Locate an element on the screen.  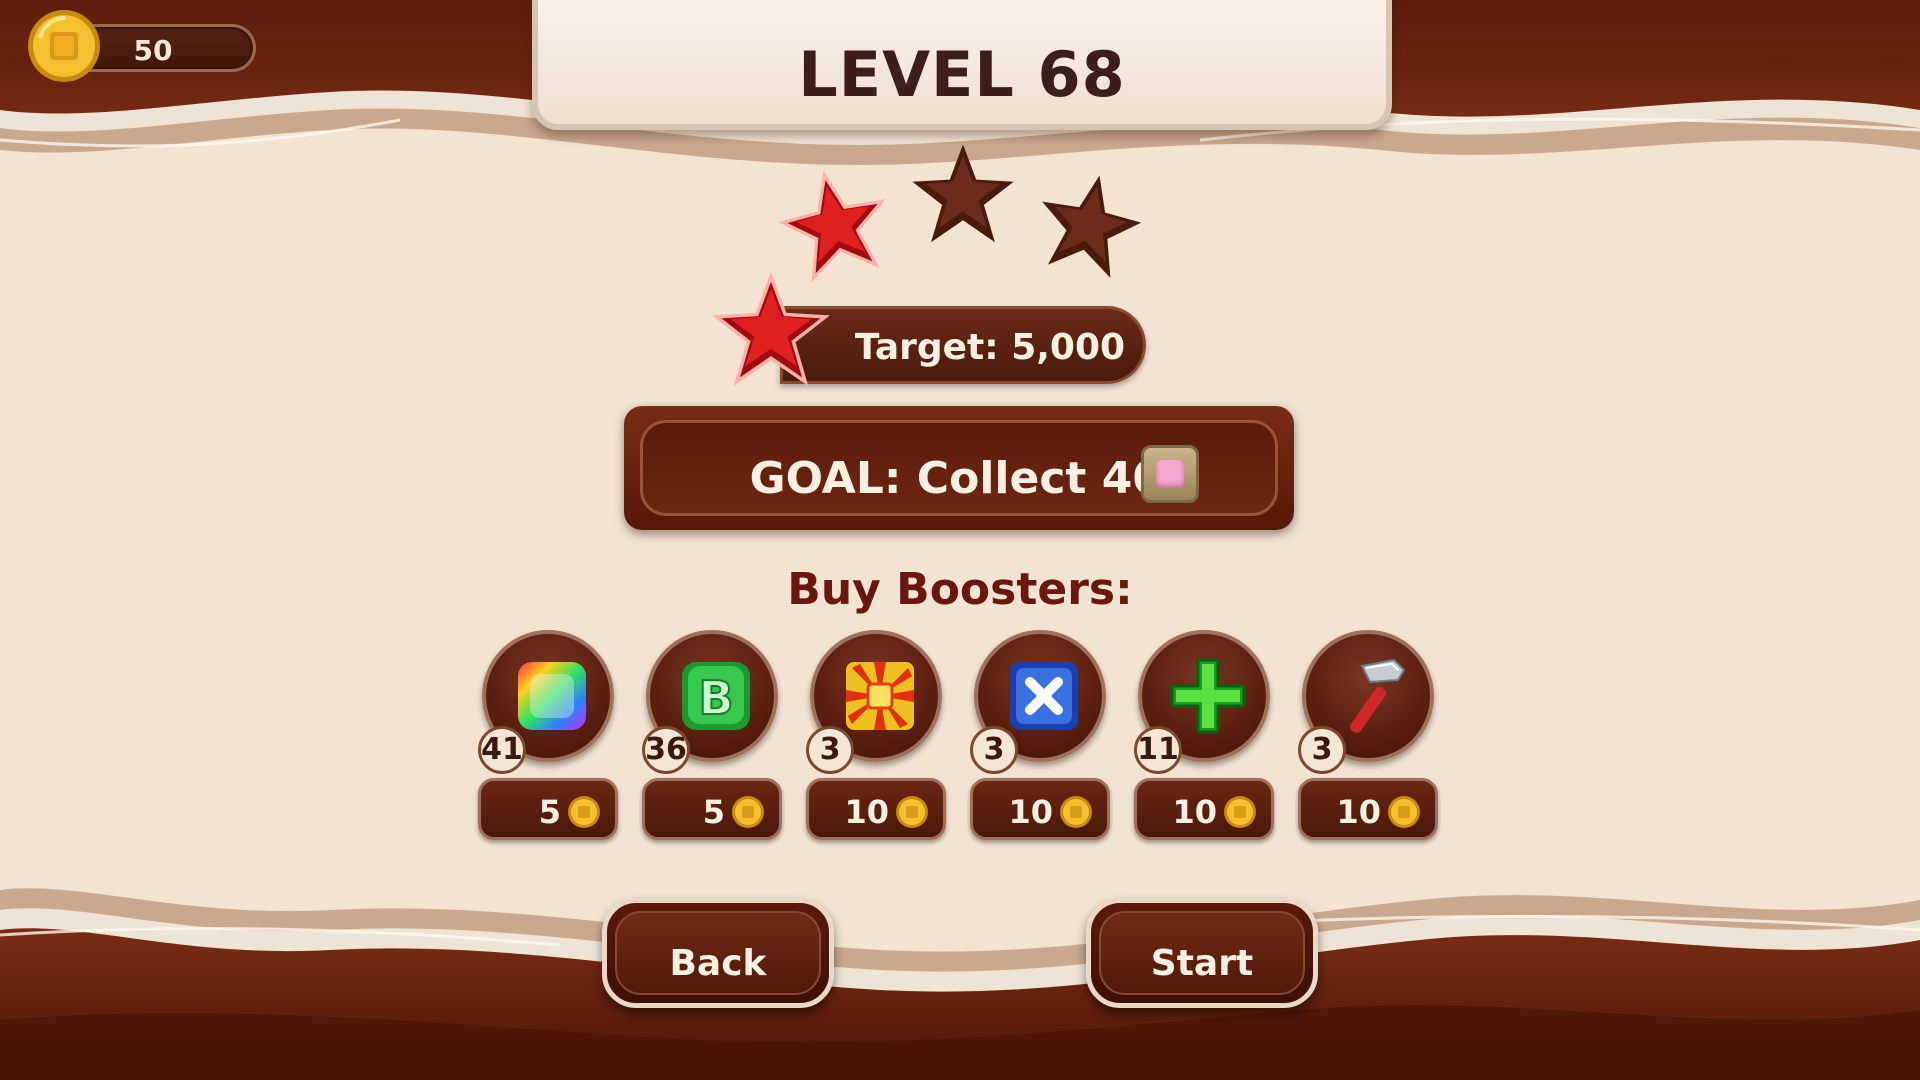
back-button: Back is located at coordinates (718, 953).